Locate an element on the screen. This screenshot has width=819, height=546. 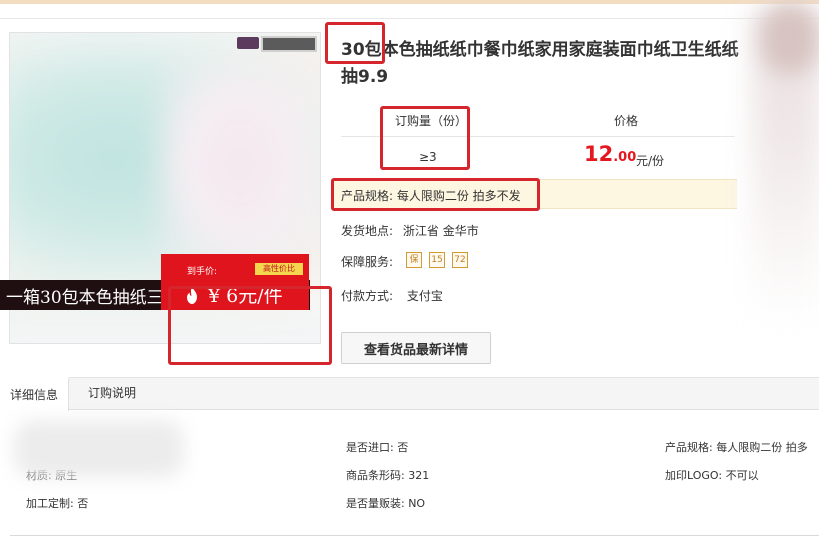
shipping-value: 浙江省 金华市 is located at coordinates (440, 231).